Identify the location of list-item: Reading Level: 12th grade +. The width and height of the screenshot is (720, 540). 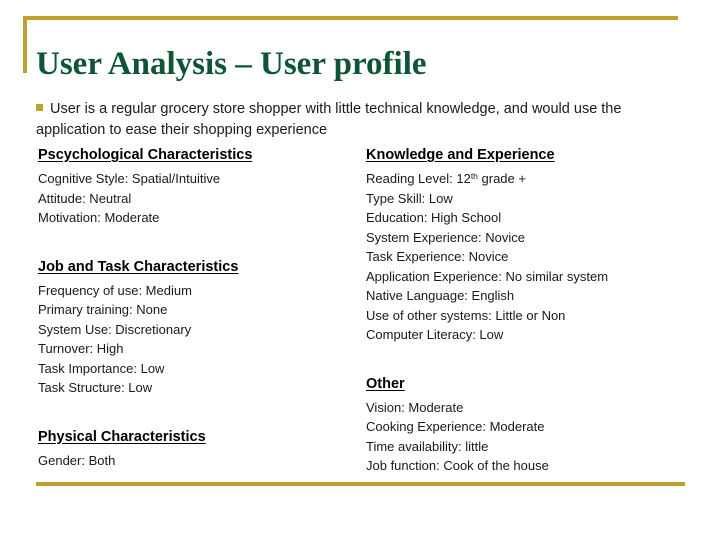
(446, 178).